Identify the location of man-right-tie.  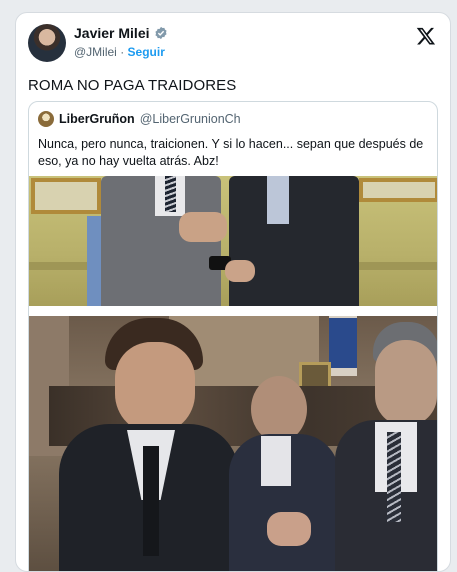
(394, 477).